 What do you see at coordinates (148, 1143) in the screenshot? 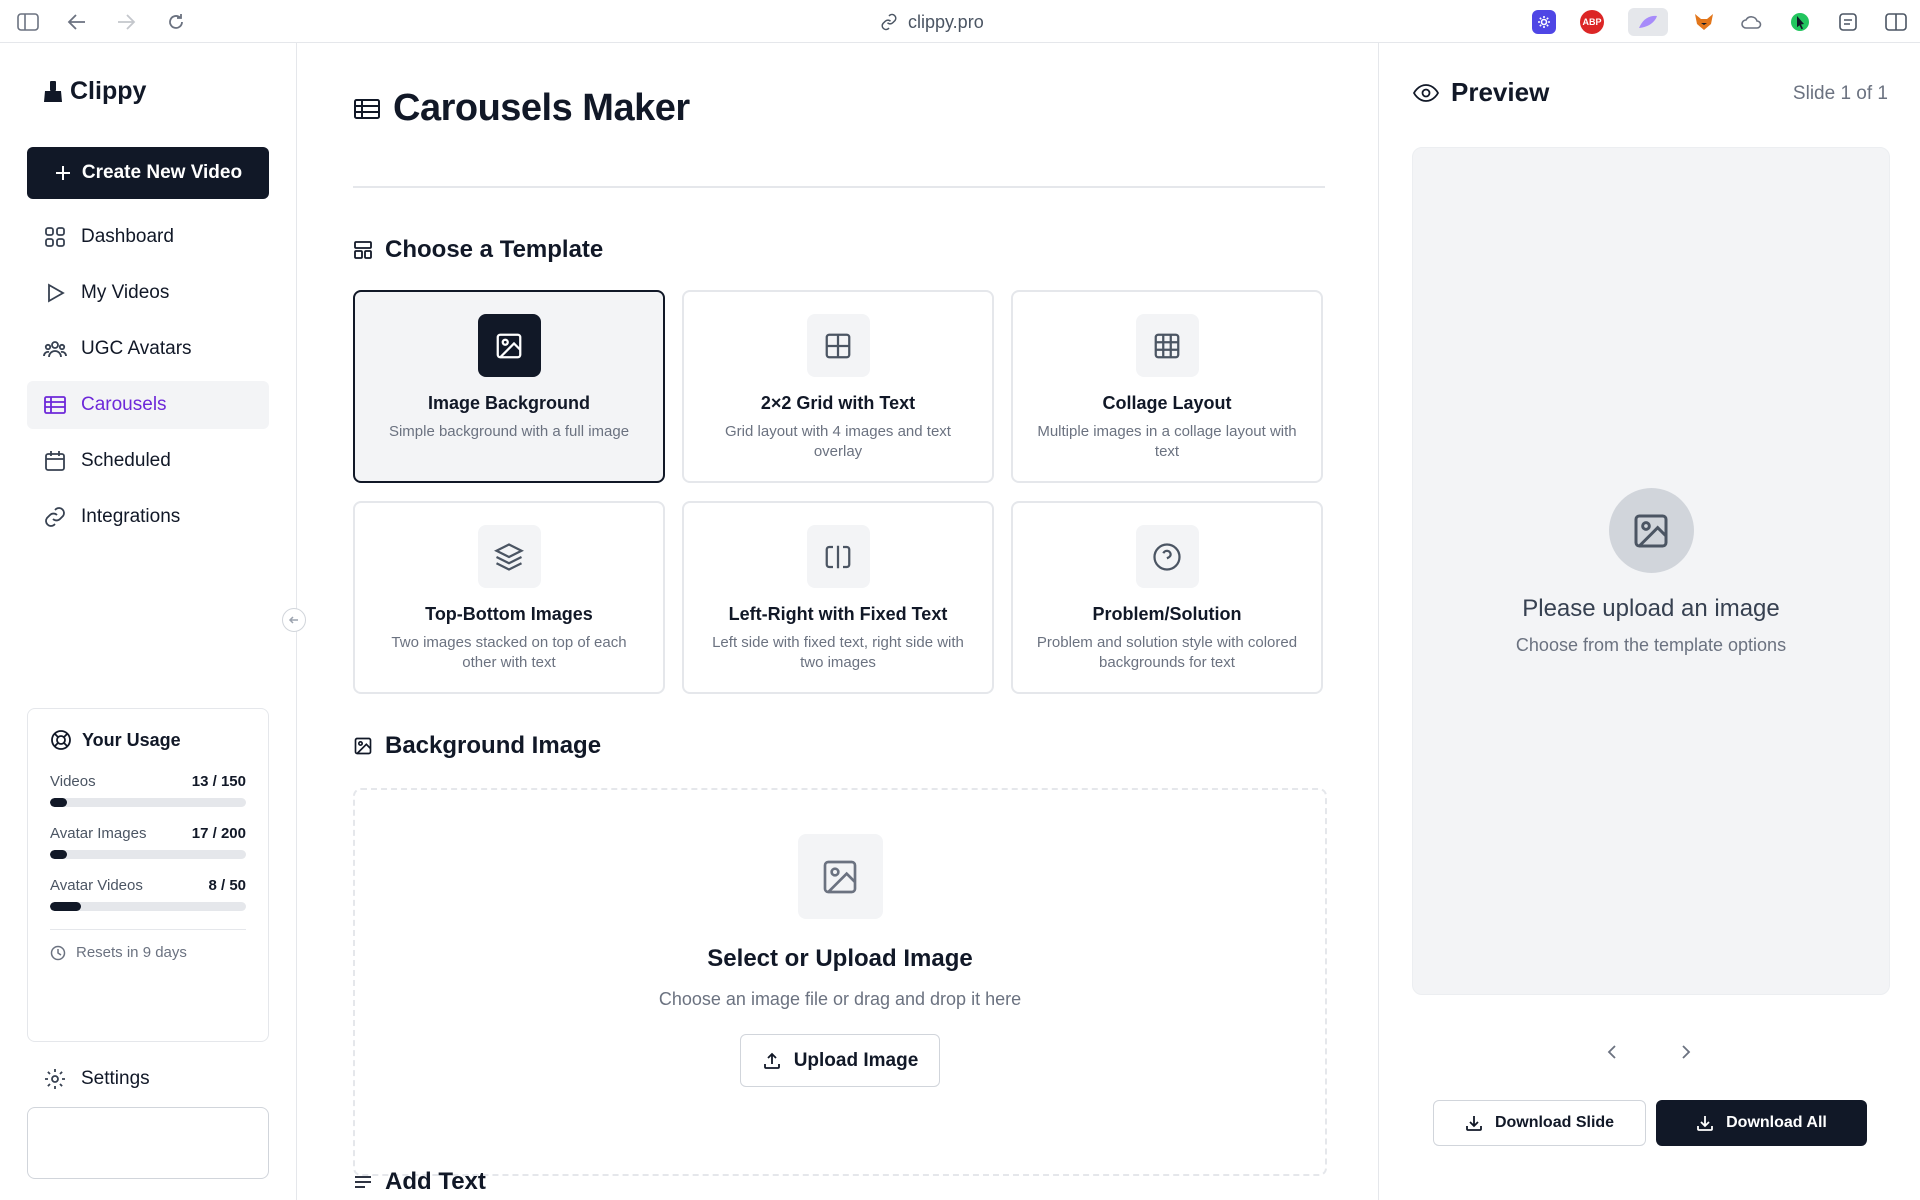
I see `account-box` at bounding box center [148, 1143].